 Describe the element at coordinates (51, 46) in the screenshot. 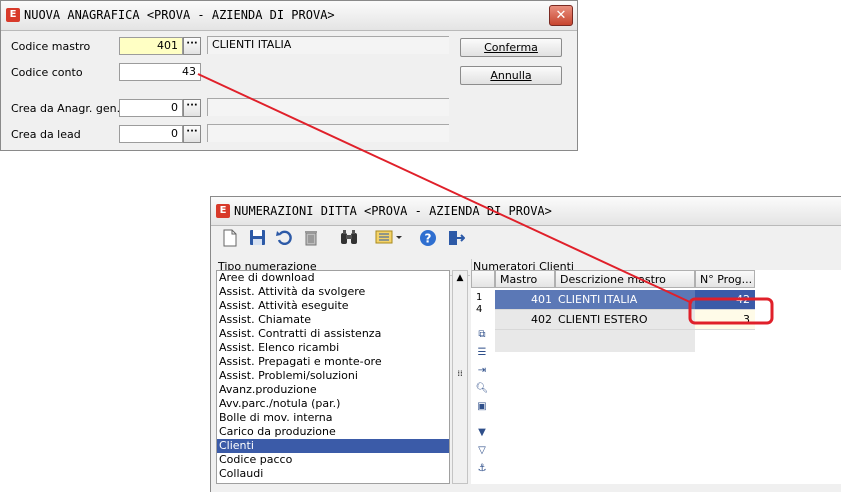

I see `codice-mastro-label: Codice mastro` at that location.